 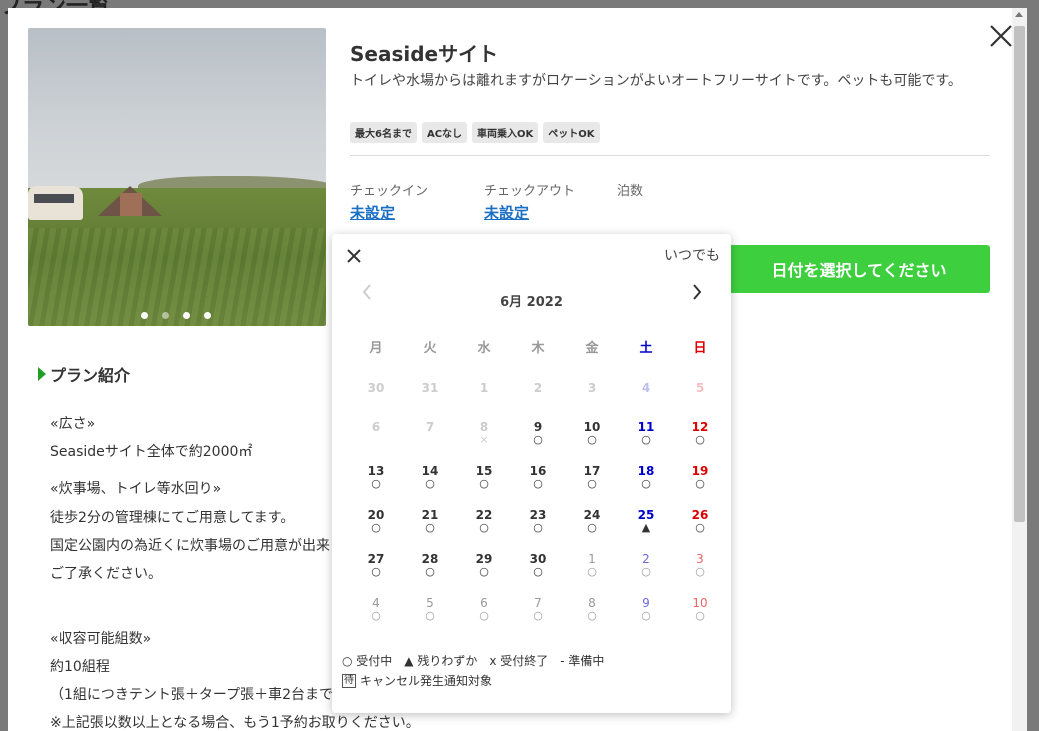 I want to click on calendar-day: 25 ▲, so click(x=646, y=528).